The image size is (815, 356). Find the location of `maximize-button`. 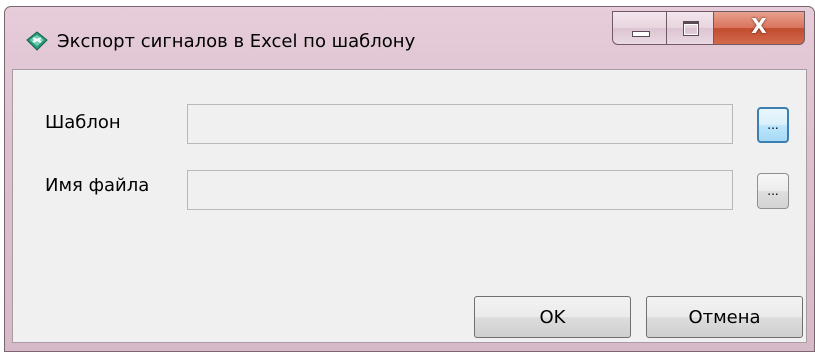

maximize-button is located at coordinates (690, 28).